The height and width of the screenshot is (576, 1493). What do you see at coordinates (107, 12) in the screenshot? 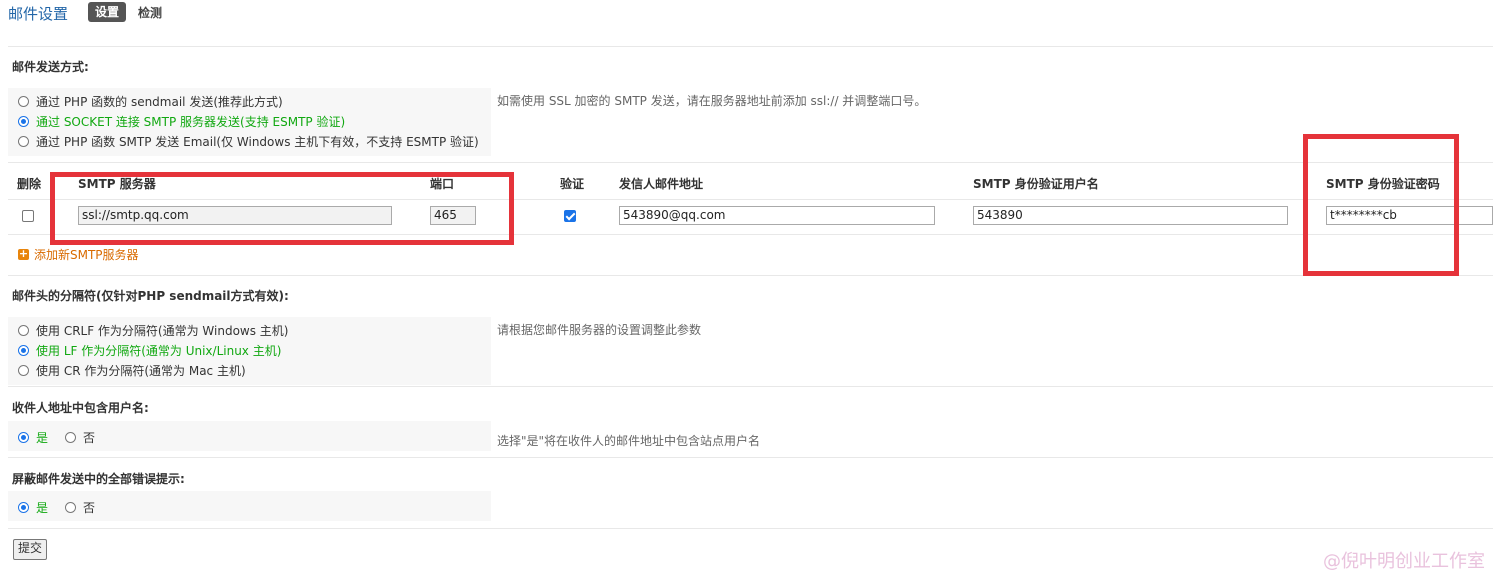
I see `tab-settings: 设置` at bounding box center [107, 12].